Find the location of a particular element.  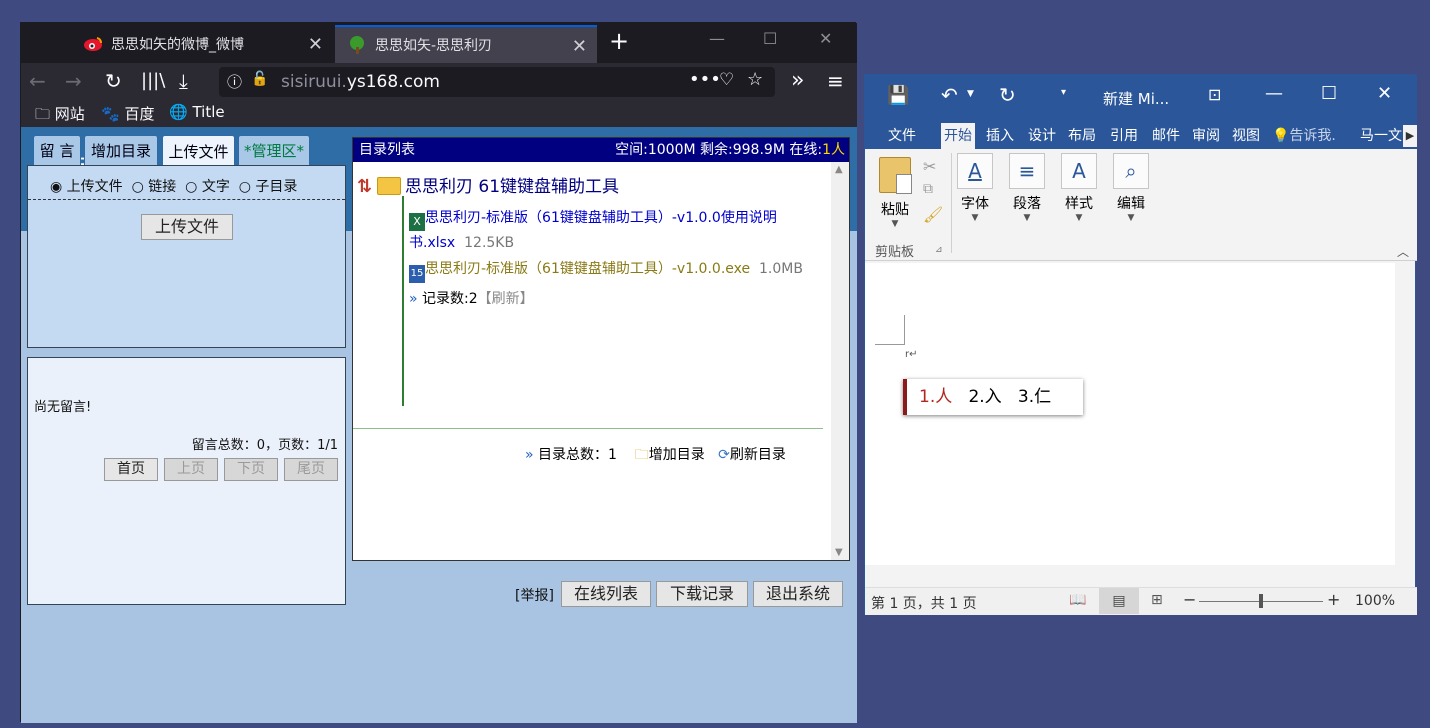

report-link: [举报] is located at coordinates (534, 595).